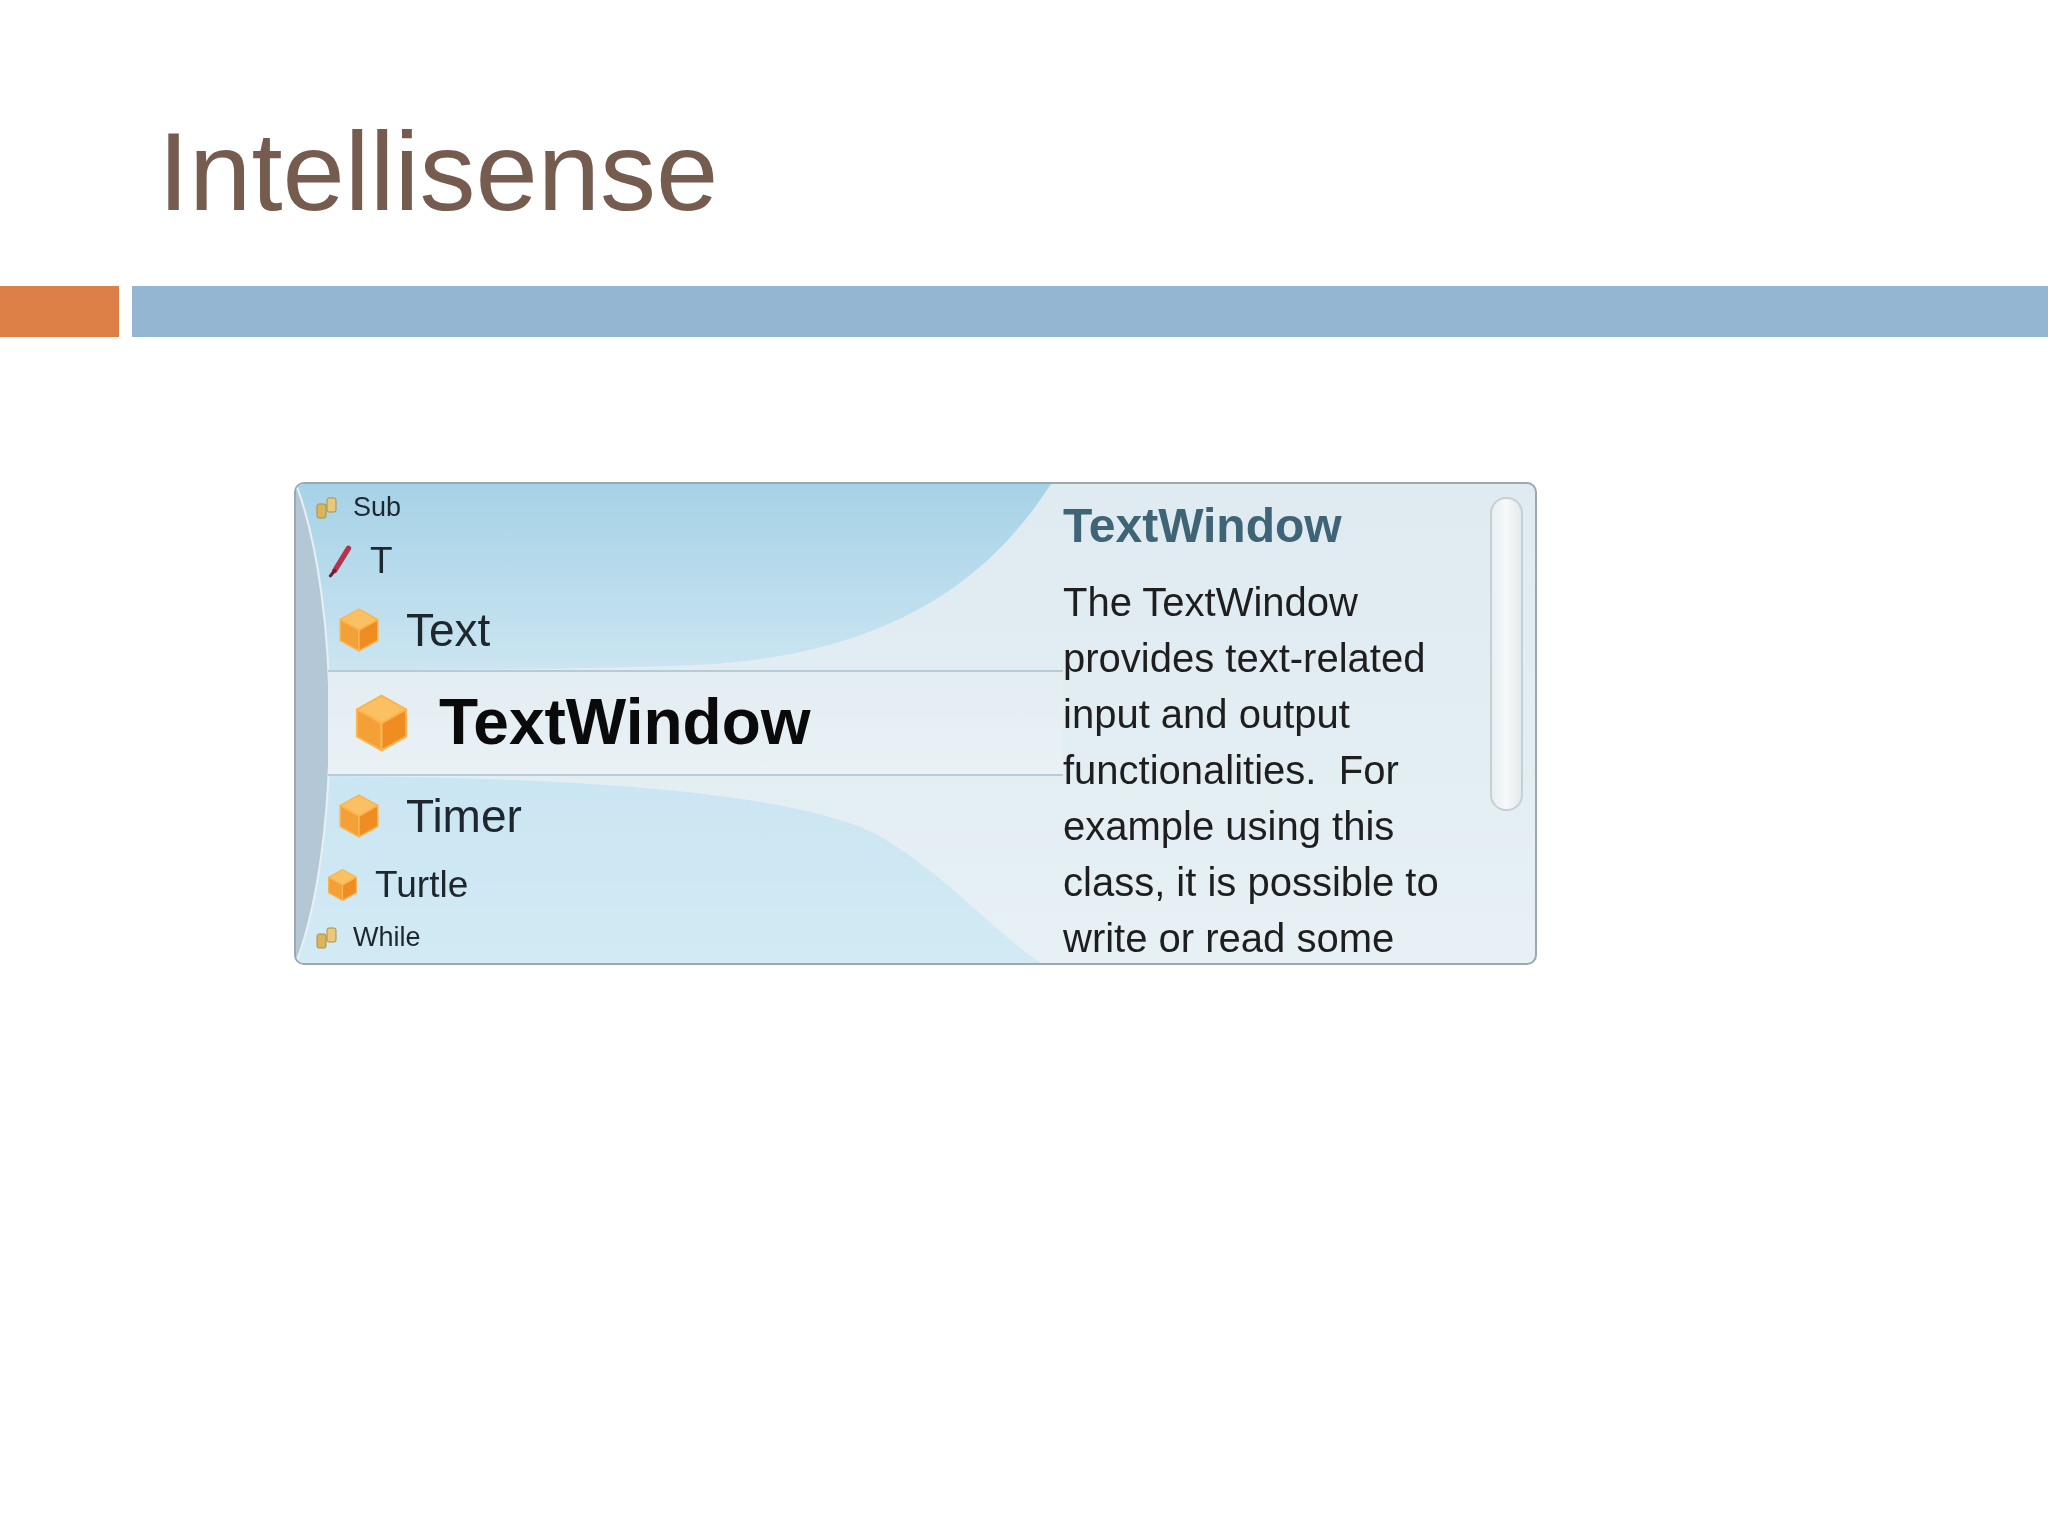  Describe the element at coordinates (358, 508) in the screenshot. I see `completion-item: Sub` at that location.